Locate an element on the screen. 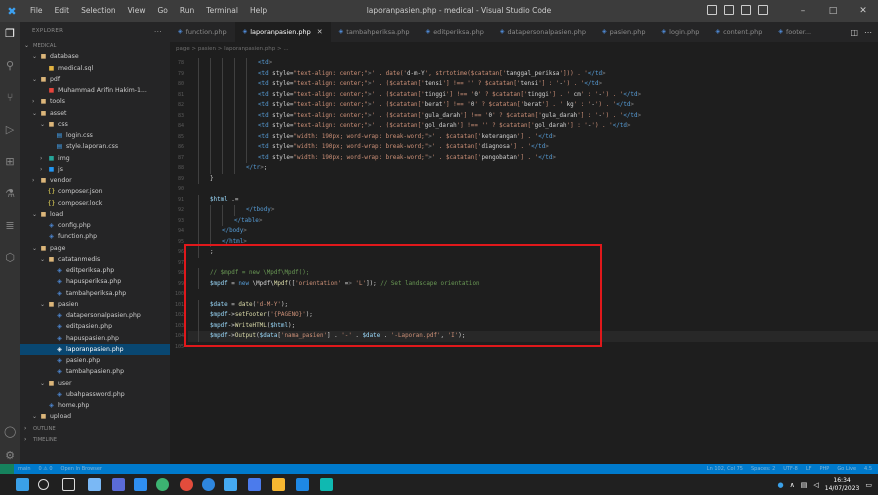 The height and width of the screenshot is (495, 878). tree-folder: ⌄ ■ asset is located at coordinates (95, 113).